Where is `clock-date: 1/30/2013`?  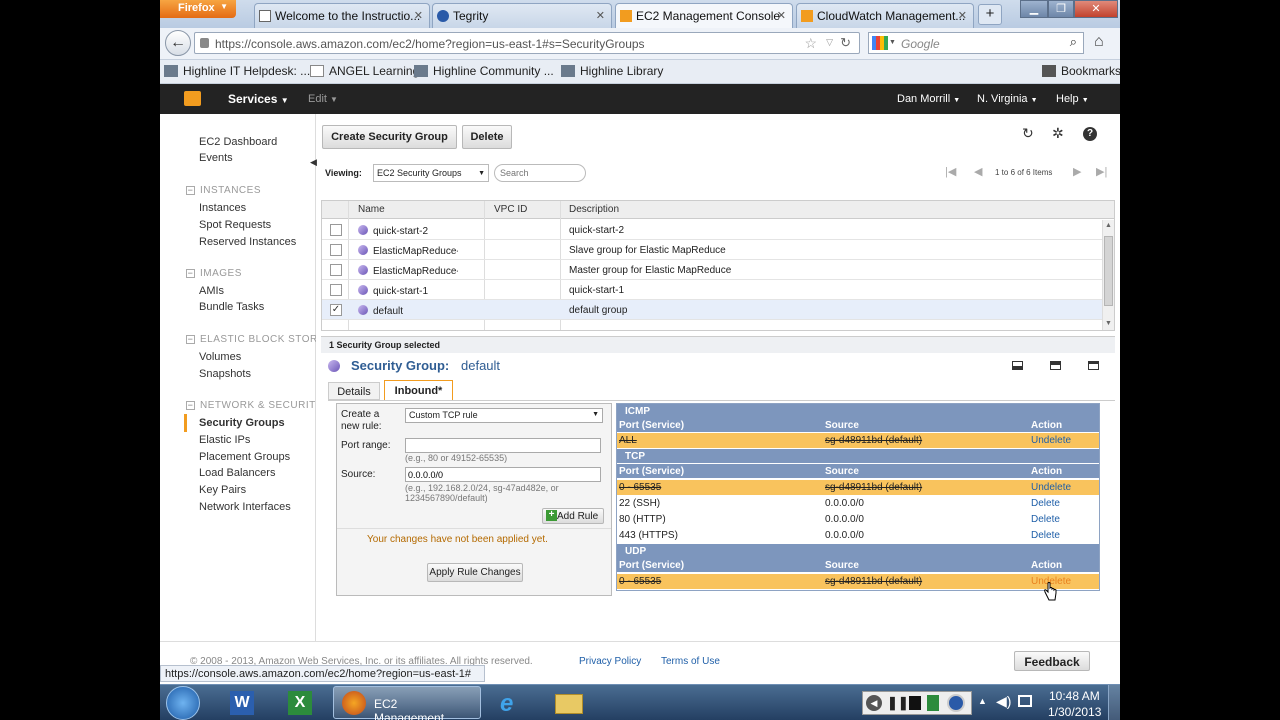
clock-date: 1/30/2013 is located at coordinates (1074, 712).